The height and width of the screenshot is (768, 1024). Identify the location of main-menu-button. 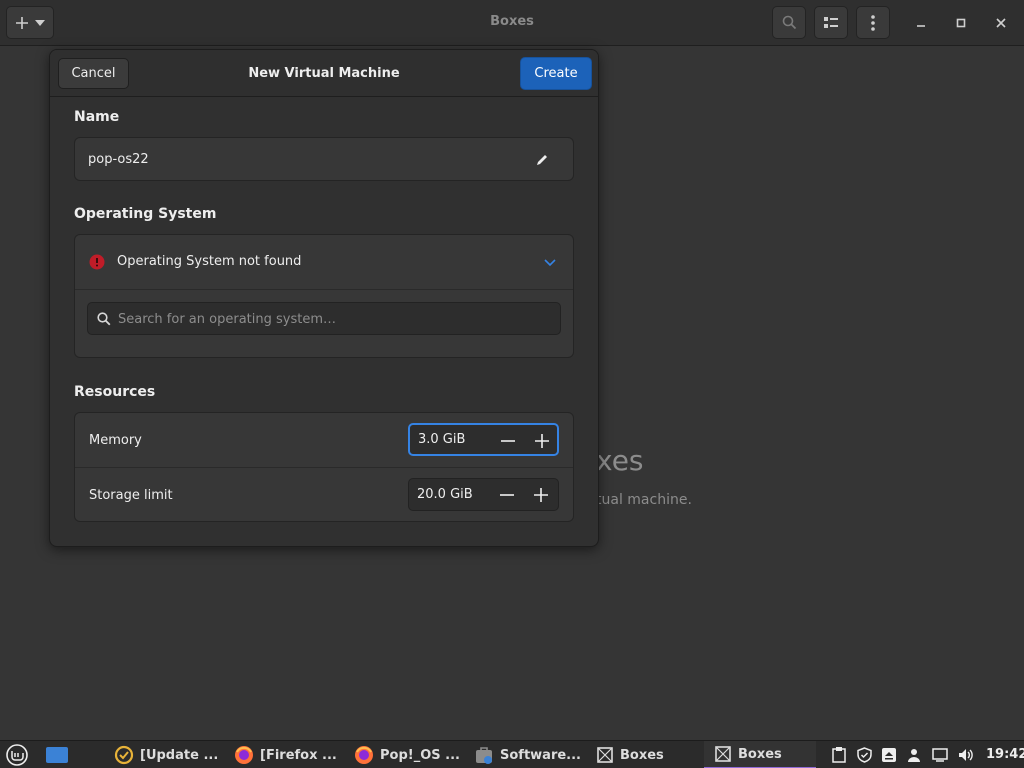
(873, 22).